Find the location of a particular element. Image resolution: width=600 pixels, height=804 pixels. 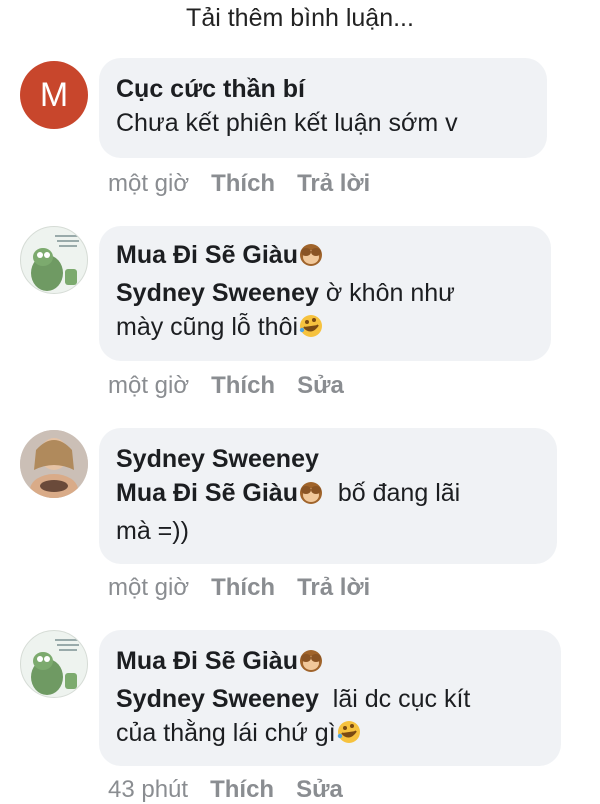

mention-name: Mua Đi Sẽ Giàu is located at coordinates (207, 493).